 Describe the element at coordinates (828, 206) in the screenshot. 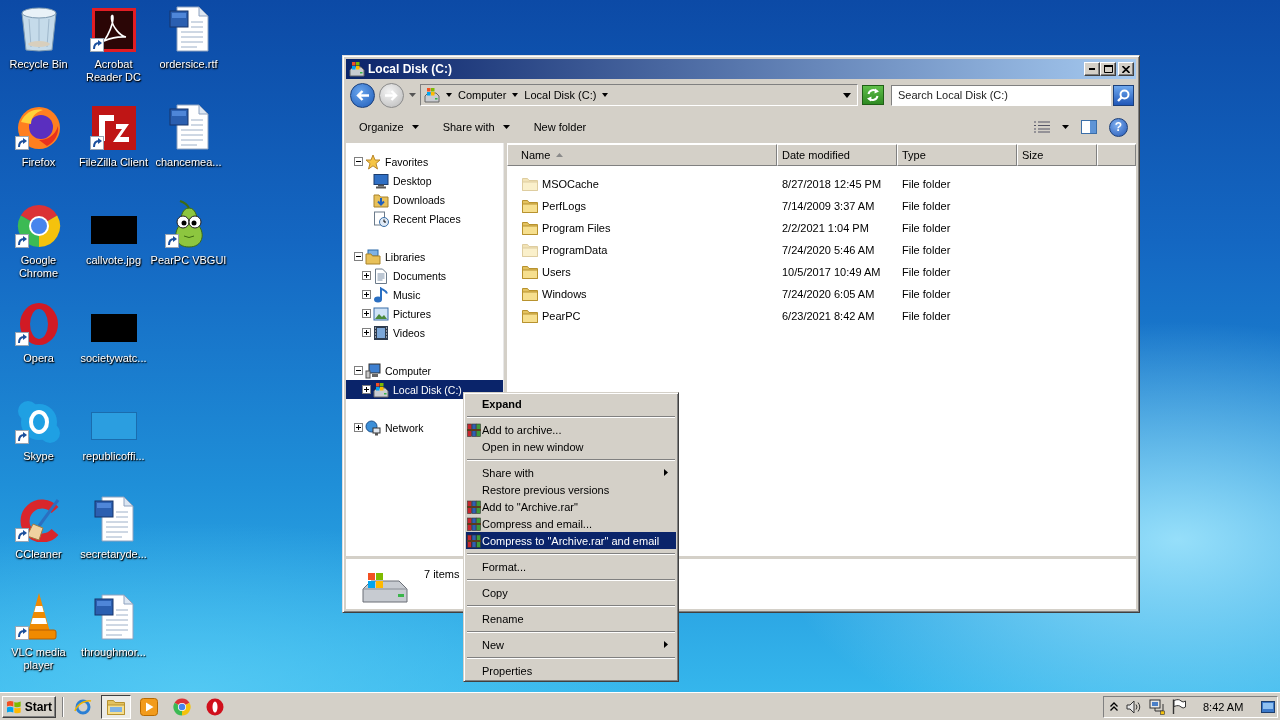

I see `modified-date: 7/14/2009 3:37 AM` at that location.